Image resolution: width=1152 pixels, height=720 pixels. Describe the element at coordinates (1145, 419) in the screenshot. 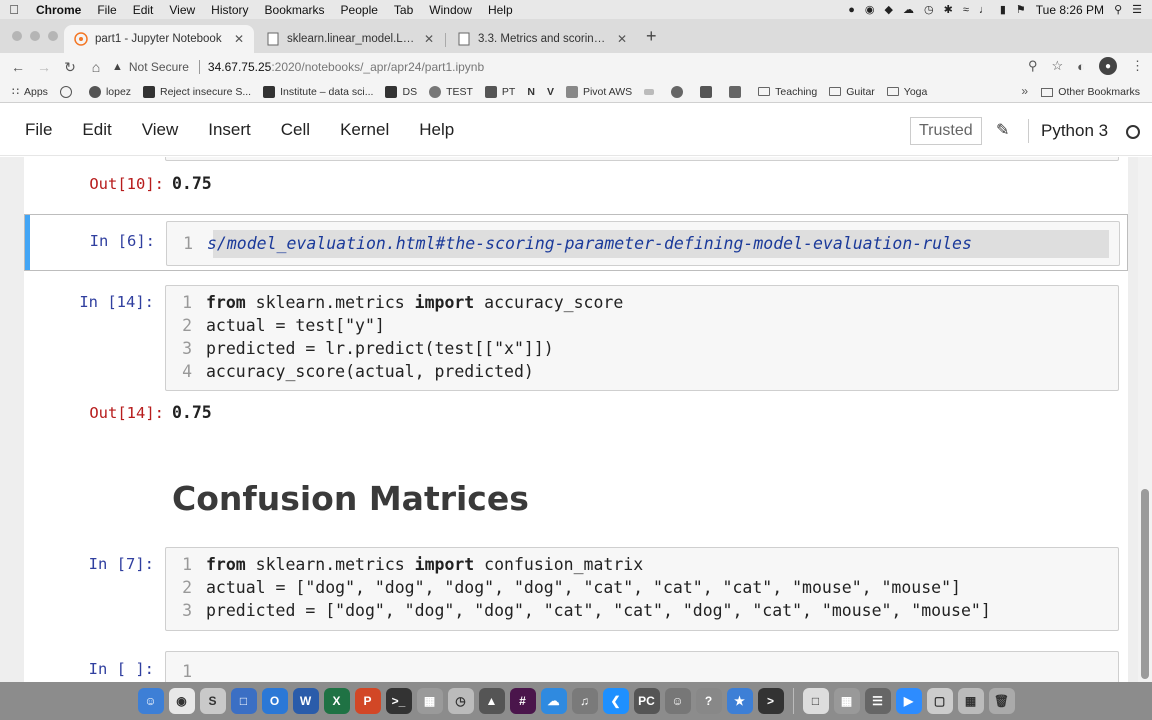

I see `vertical-scrollbar` at that location.